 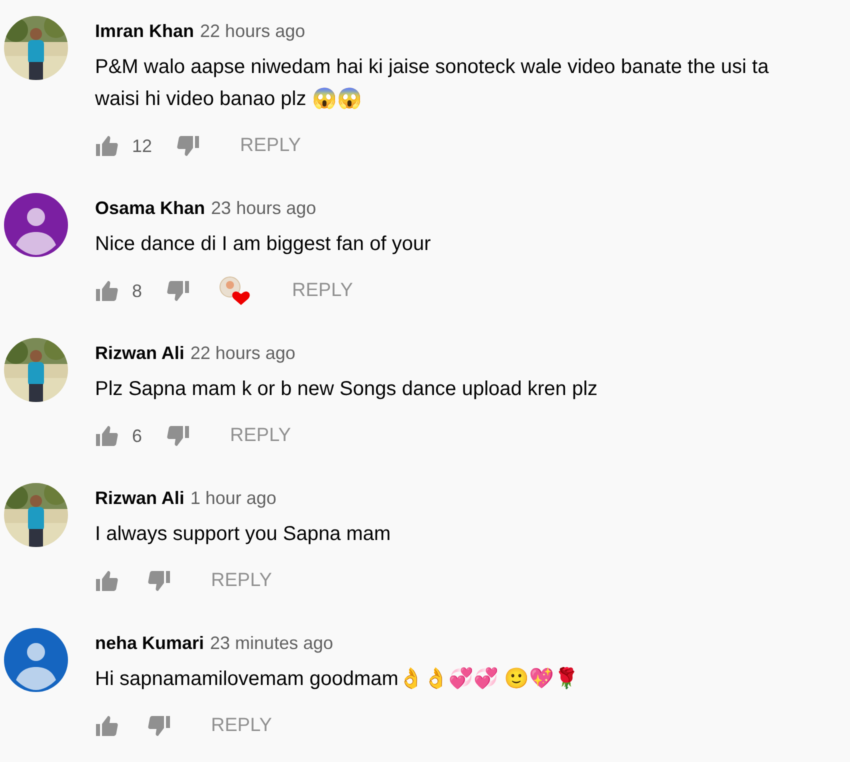 What do you see at coordinates (337, 679) in the screenshot?
I see `comment-text: Hi sapnamamilovemam goodmam👌👌💞💞 🙂💖🌹` at bounding box center [337, 679].